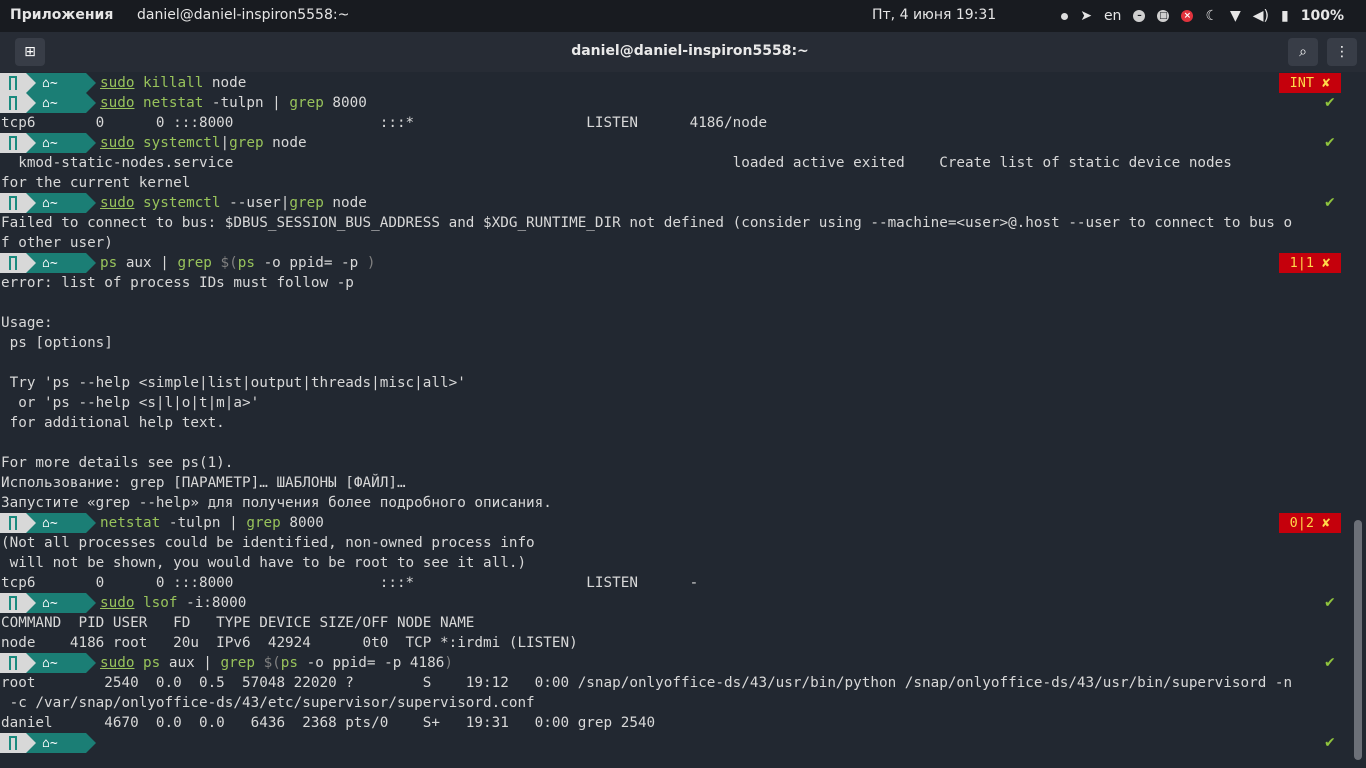 The height and width of the screenshot is (768, 1366). Describe the element at coordinates (690, 51) in the screenshot. I see `terminal-title: daniel@daniel-inspiron5558:~` at that location.